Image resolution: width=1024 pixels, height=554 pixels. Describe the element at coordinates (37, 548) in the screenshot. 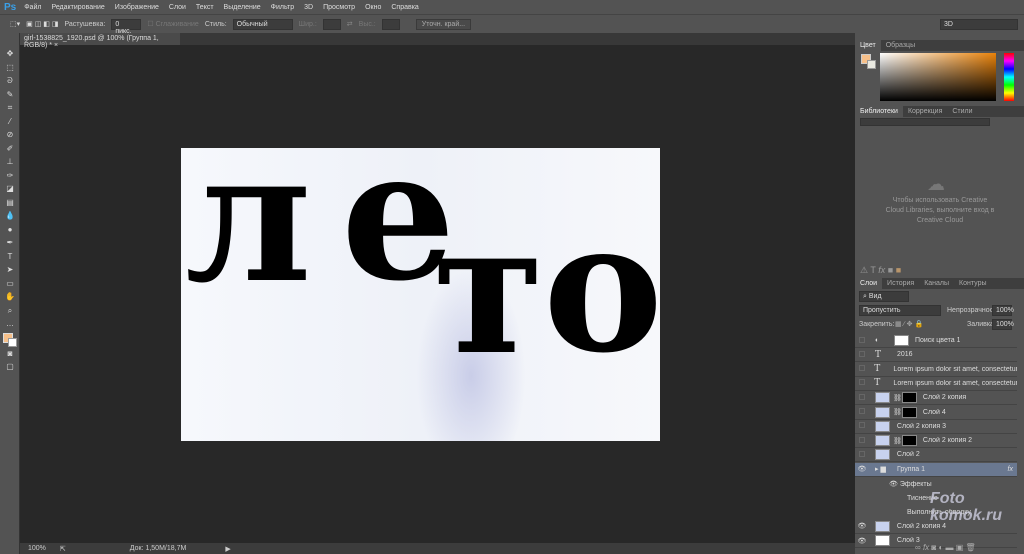

I see `zoom-level: 100%` at that location.